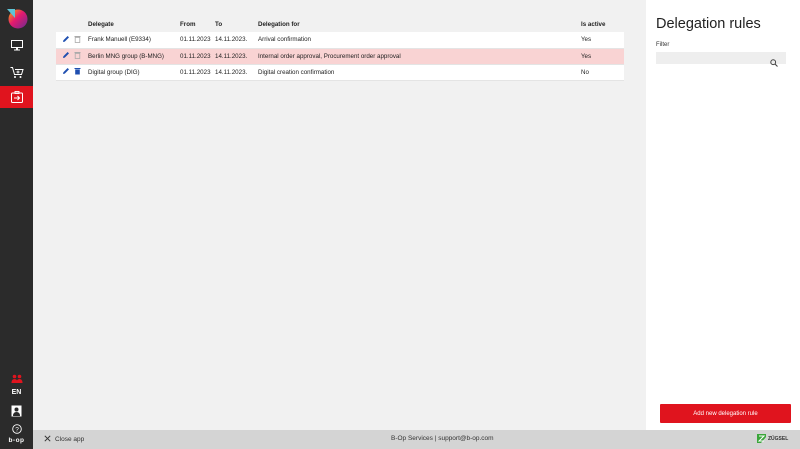 This screenshot has height=449, width=800. Describe the element at coordinates (134, 24) in the screenshot. I see `column-header-delegate: Delegate` at that location.